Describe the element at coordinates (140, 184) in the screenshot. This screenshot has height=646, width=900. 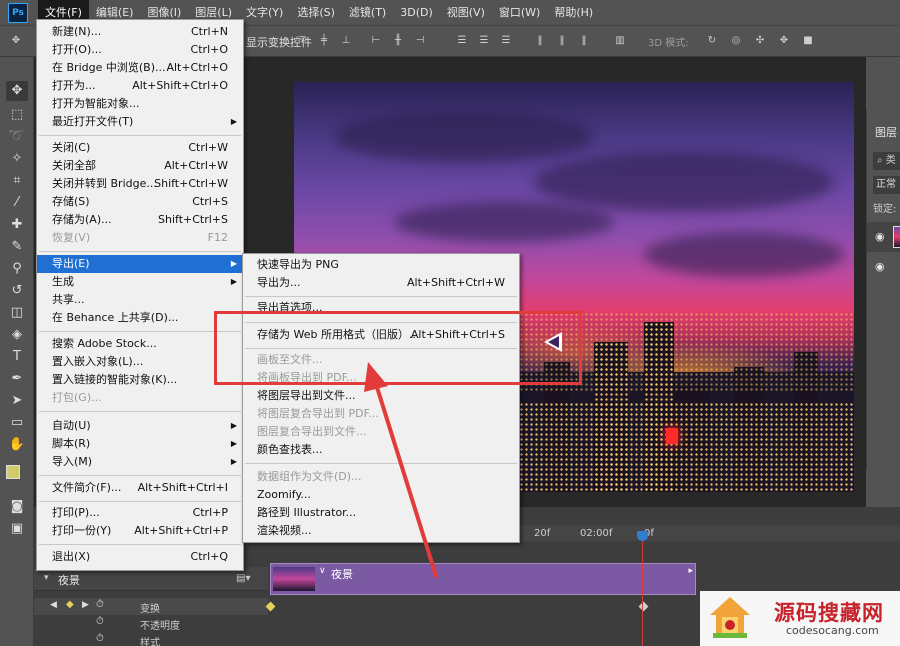
I see `menu-item-close-go-bridge: 关闭并转到 Bridge... Shift+Ctrl+W` at that location.